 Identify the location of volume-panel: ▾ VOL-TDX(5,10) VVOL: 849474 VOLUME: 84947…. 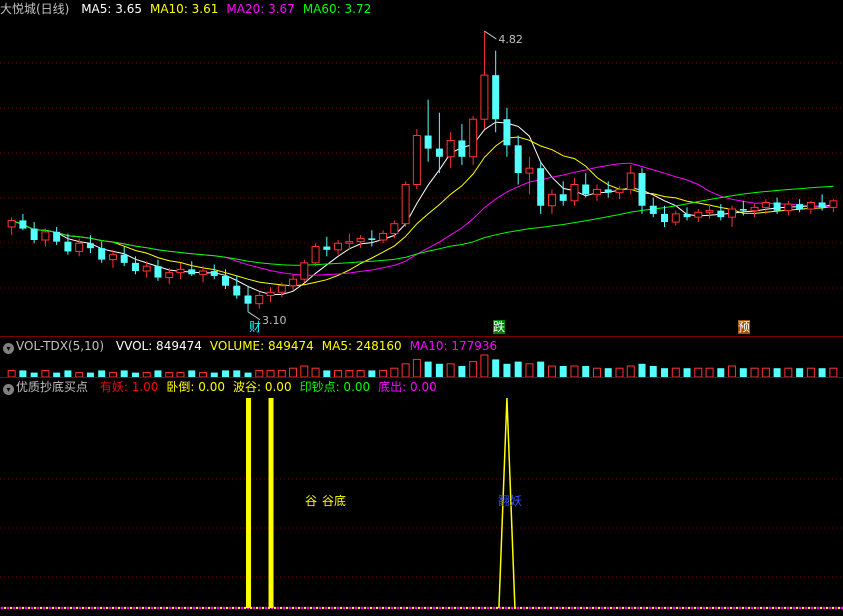
(421, 356).